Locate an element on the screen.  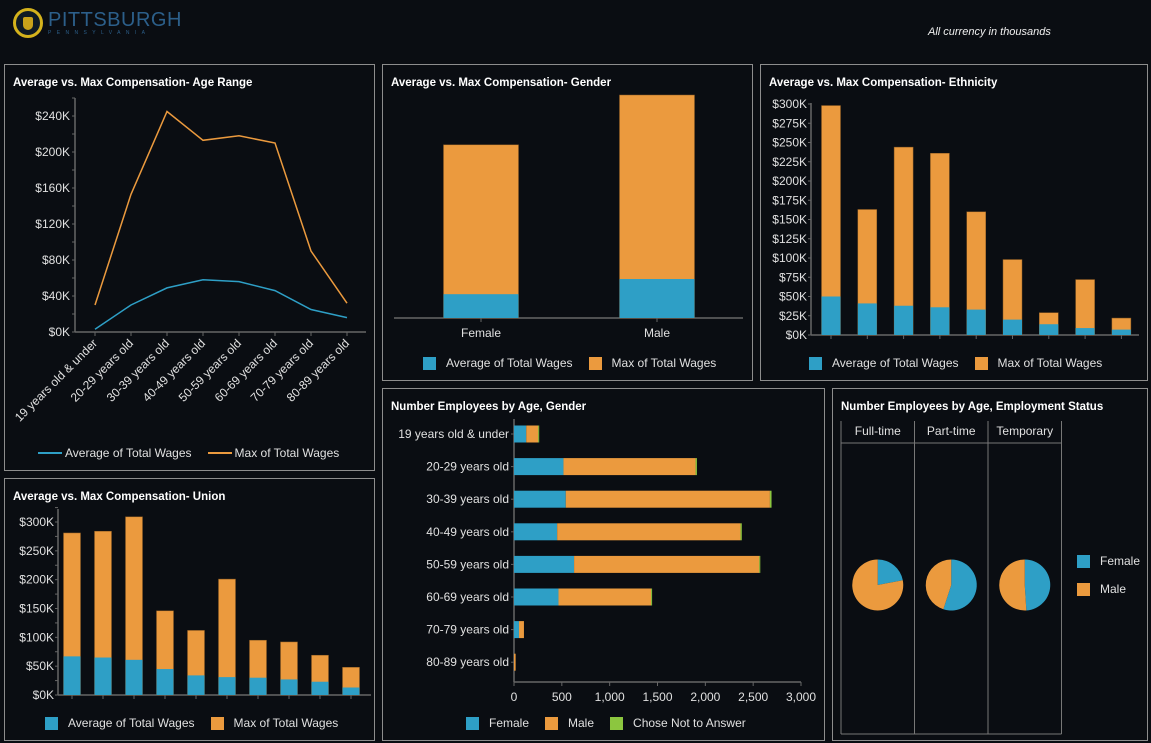
x-tick-label: 1,500 is located at coordinates (657, 697).